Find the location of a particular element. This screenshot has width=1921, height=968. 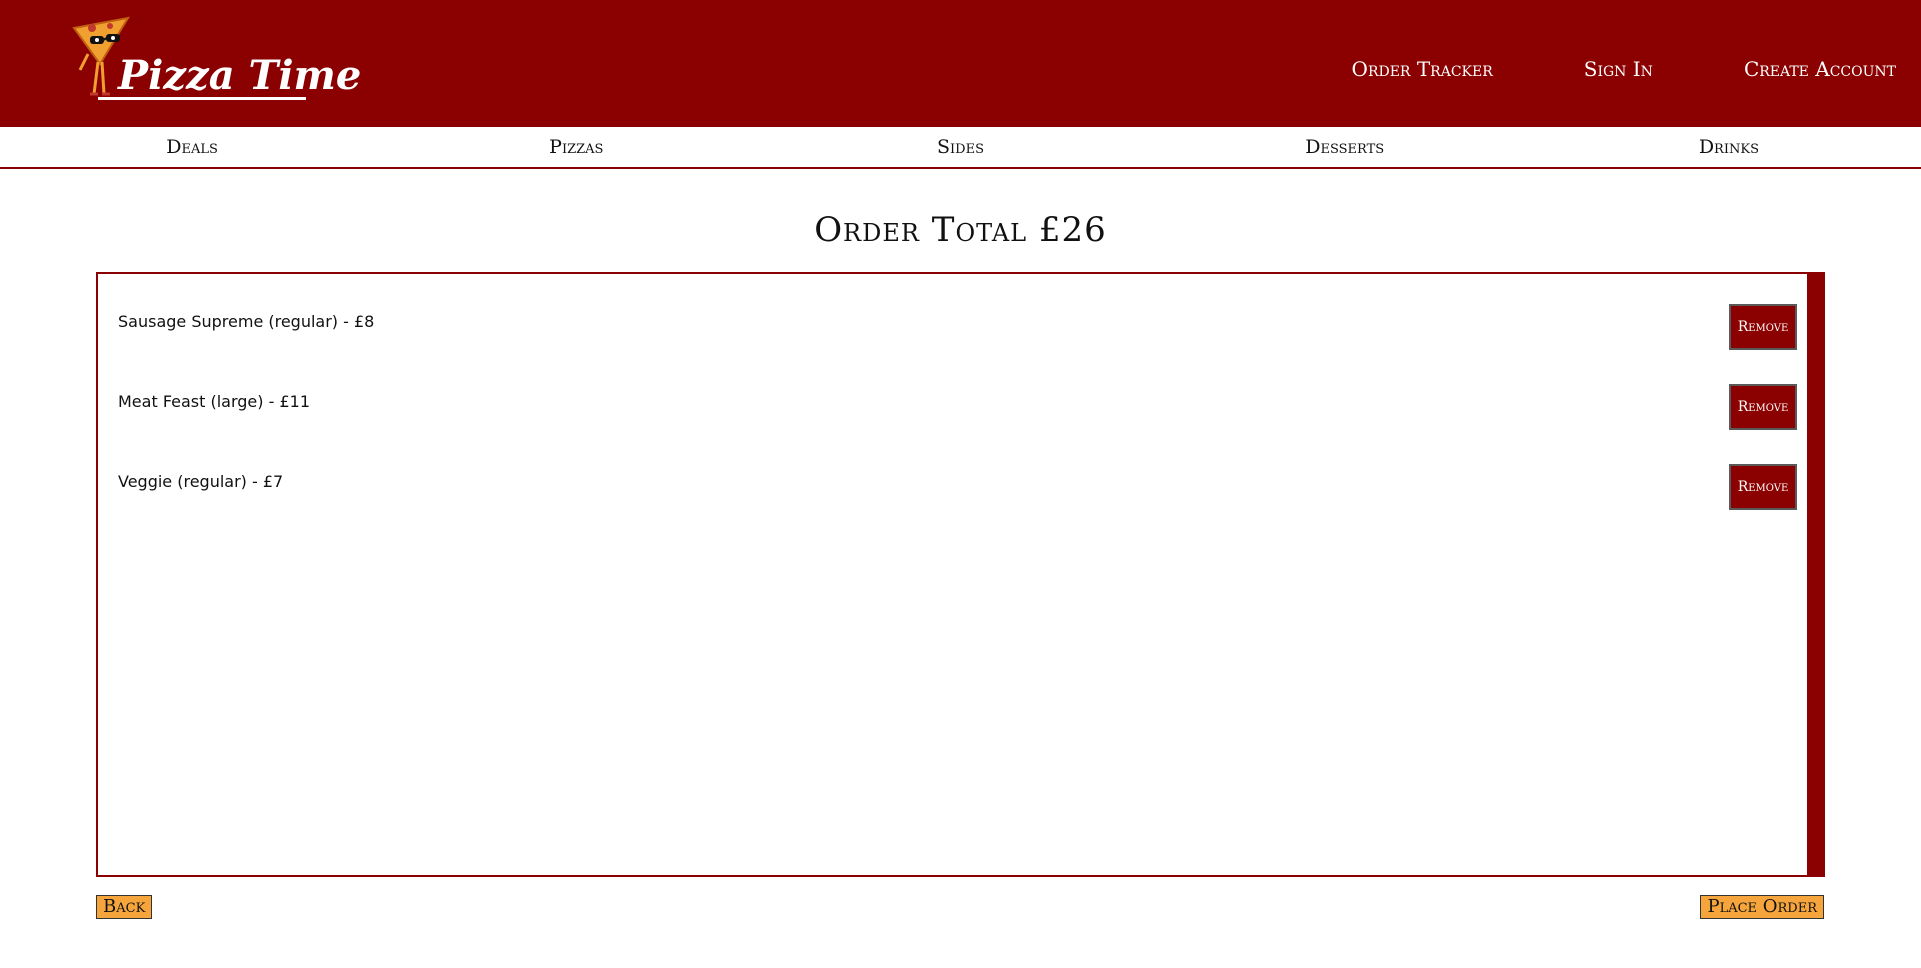

nav-sides: Sides is located at coordinates (960, 147).